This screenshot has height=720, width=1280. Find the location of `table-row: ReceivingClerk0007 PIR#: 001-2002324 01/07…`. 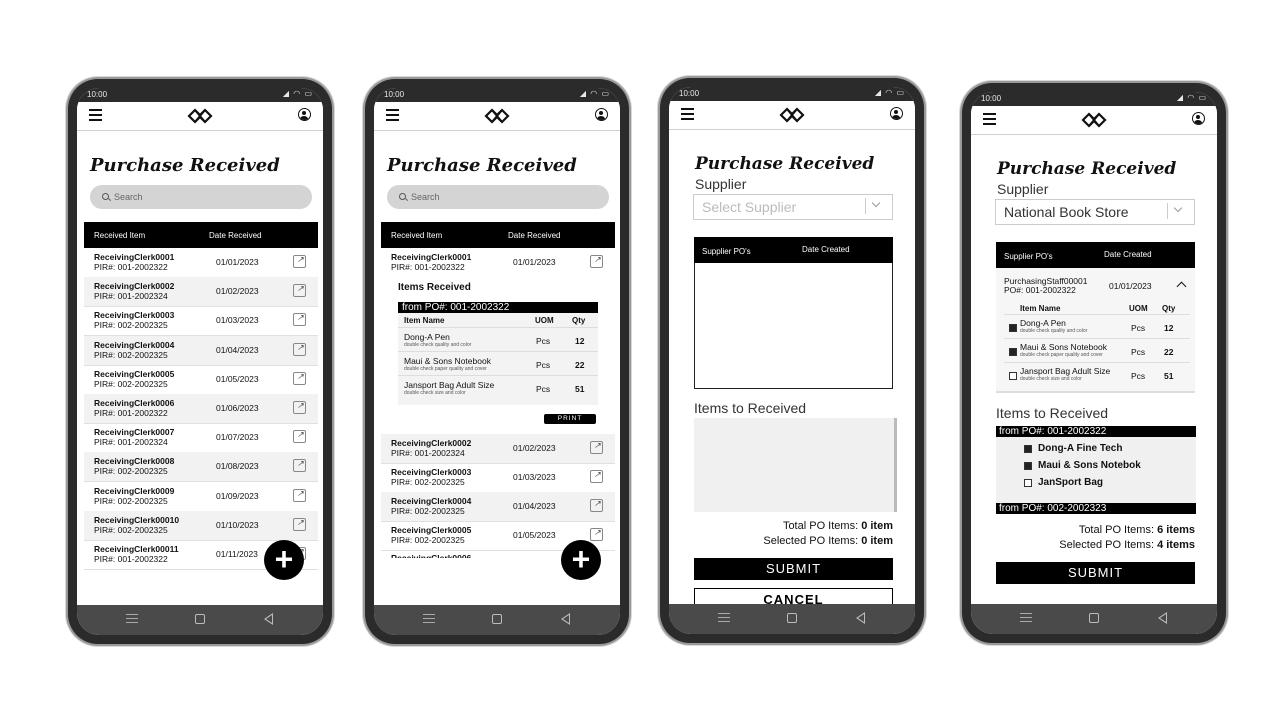

table-row: ReceivingClerk0007 PIR#: 001-2002324 01/07… is located at coordinates (201, 438).